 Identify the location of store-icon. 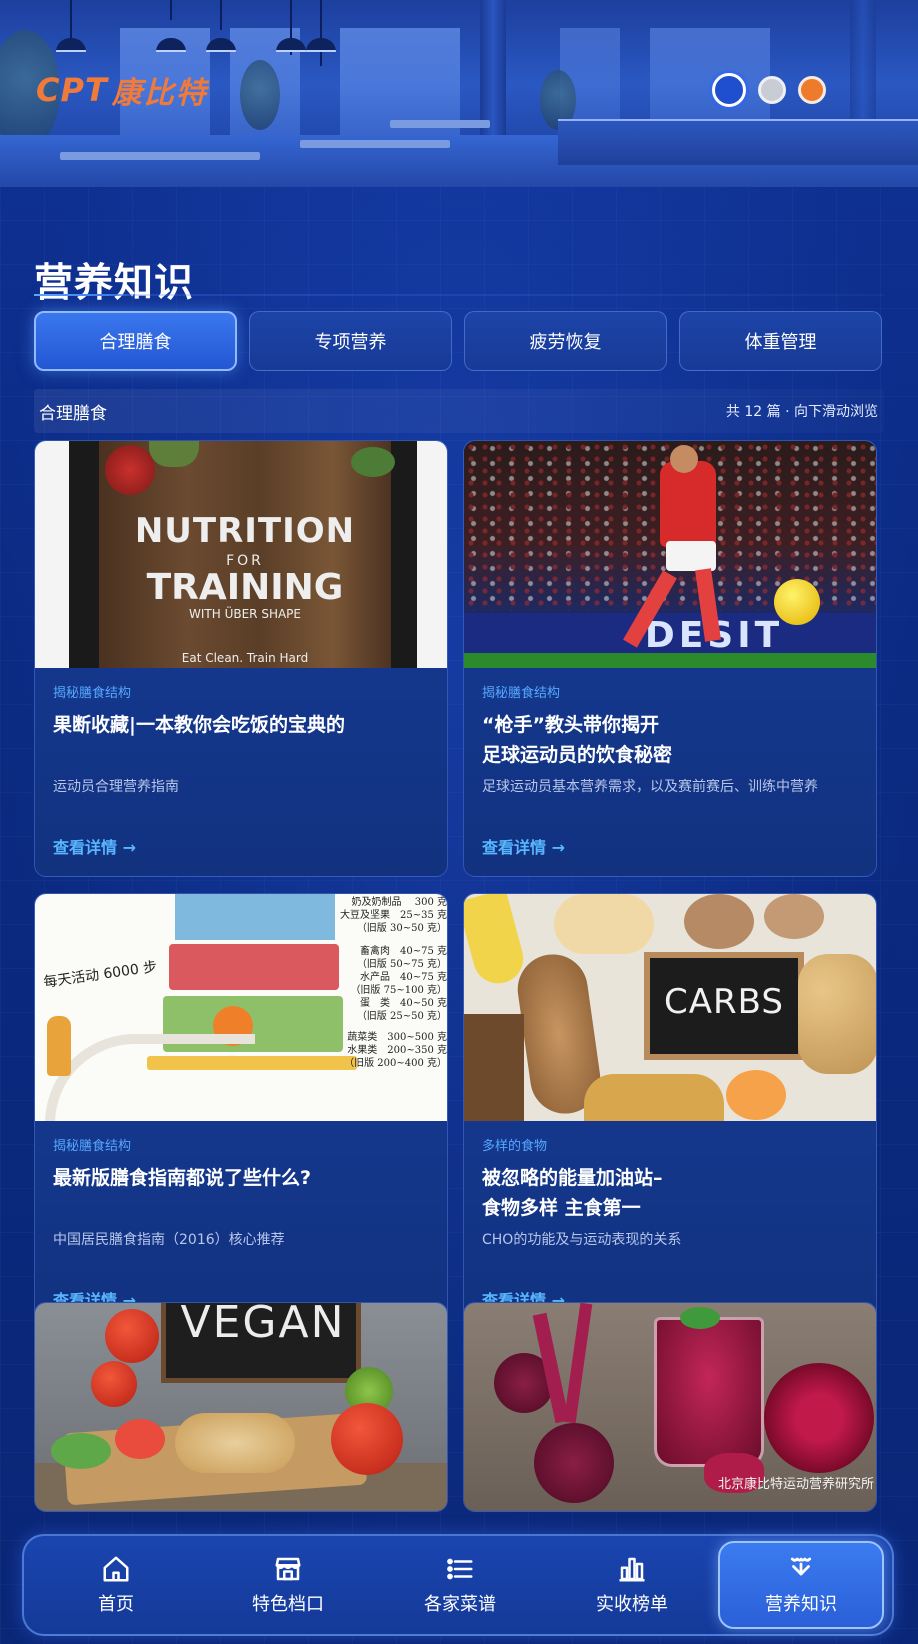
(288, 1569).